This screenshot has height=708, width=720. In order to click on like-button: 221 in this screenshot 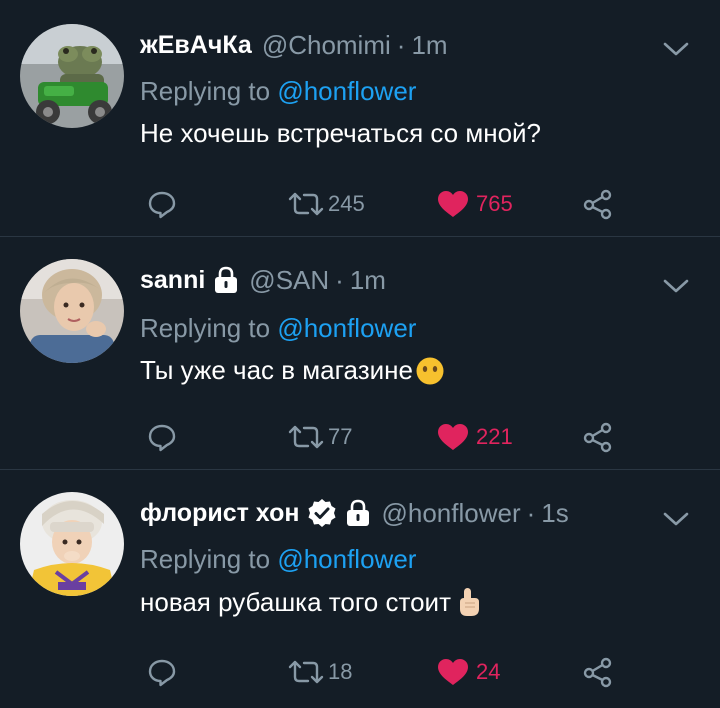, I will do `click(474, 437)`.